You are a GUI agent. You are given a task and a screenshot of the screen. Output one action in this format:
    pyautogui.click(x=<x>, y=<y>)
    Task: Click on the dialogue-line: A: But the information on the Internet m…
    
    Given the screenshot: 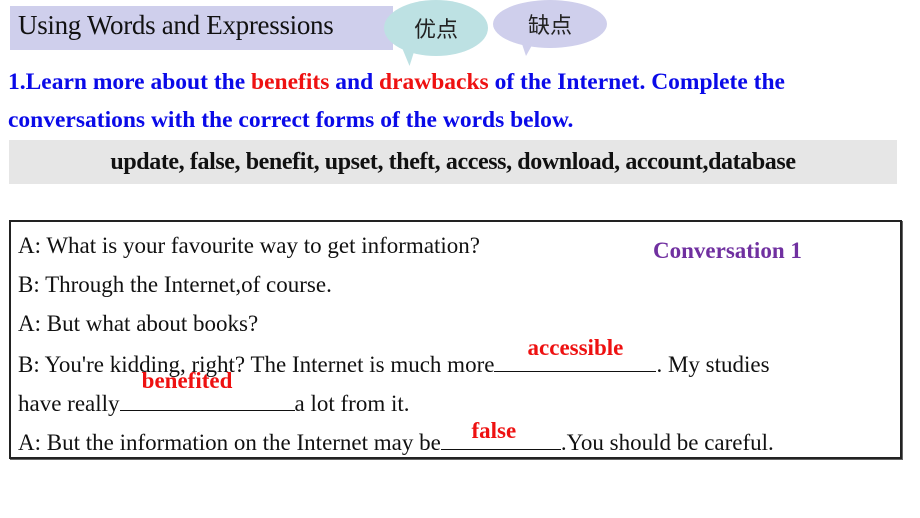 What is the action you would take?
    pyautogui.click(x=396, y=437)
    